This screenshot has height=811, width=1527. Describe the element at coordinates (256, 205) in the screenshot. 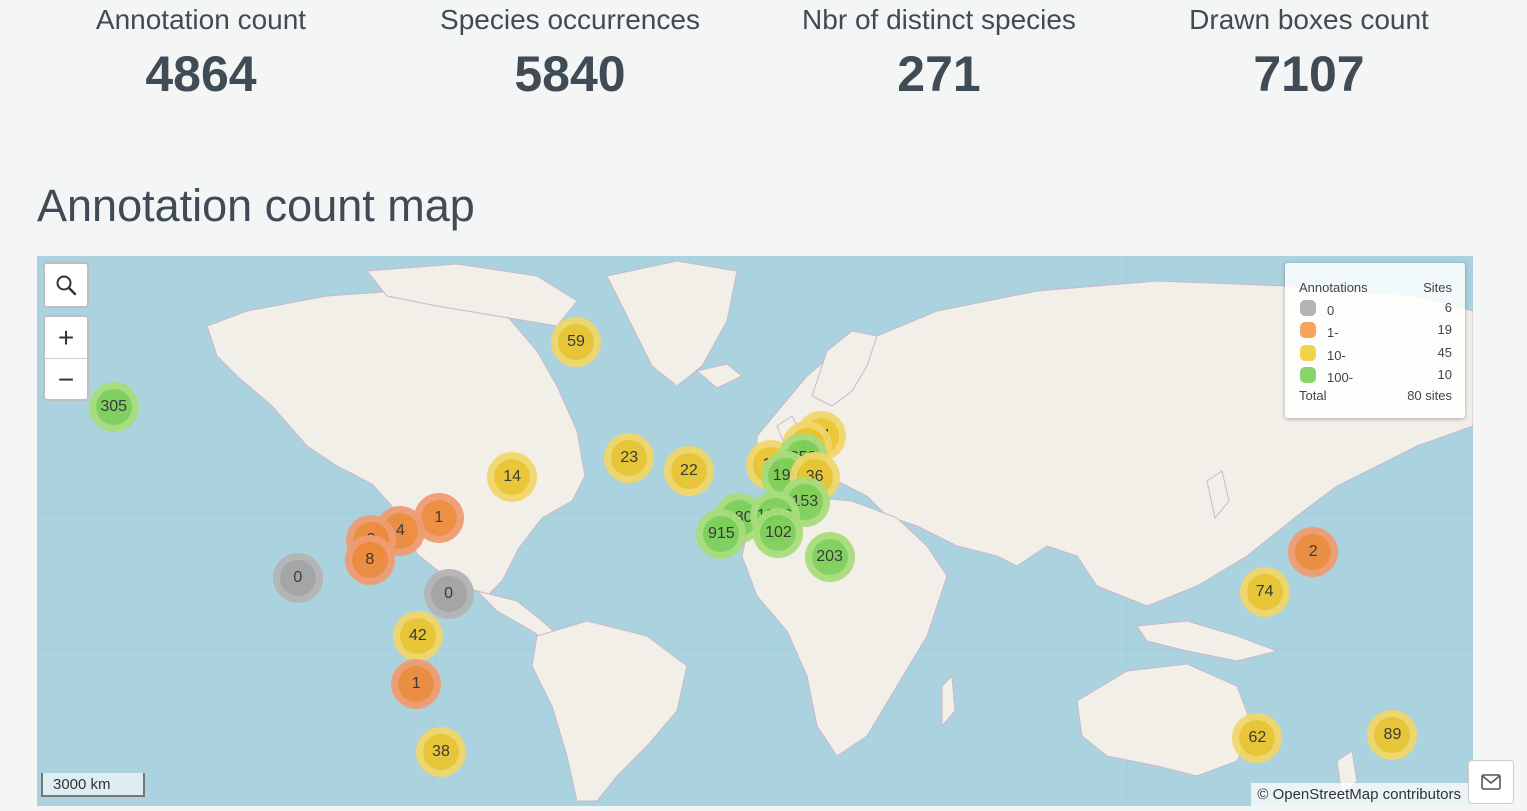

I see `map-section-title: Annotation count map` at that location.